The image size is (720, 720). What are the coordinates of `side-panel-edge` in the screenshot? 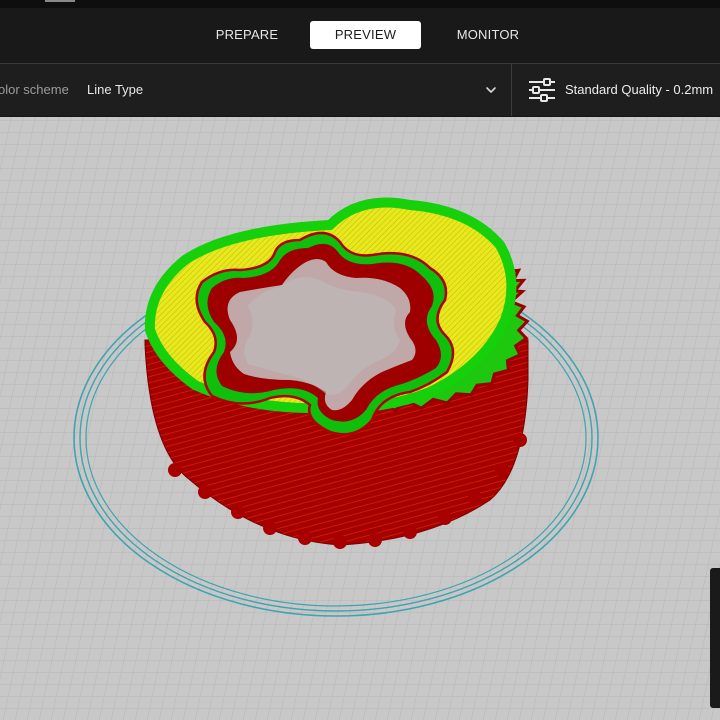 It's located at (715, 638).